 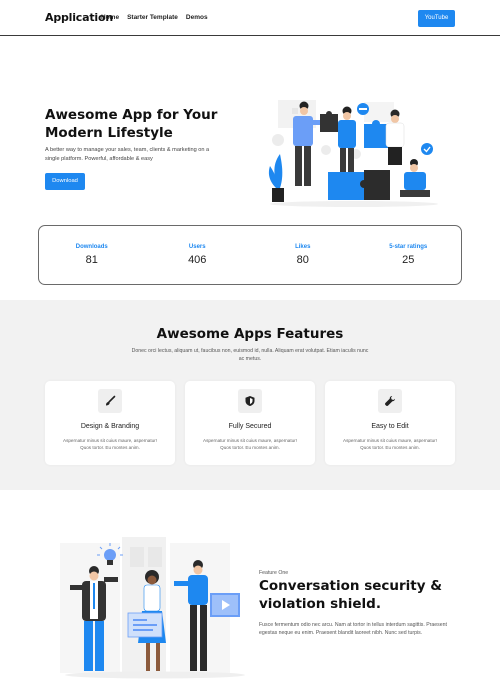 What do you see at coordinates (197, 17) in the screenshot?
I see `nav-link-demos: Demos` at bounding box center [197, 17].